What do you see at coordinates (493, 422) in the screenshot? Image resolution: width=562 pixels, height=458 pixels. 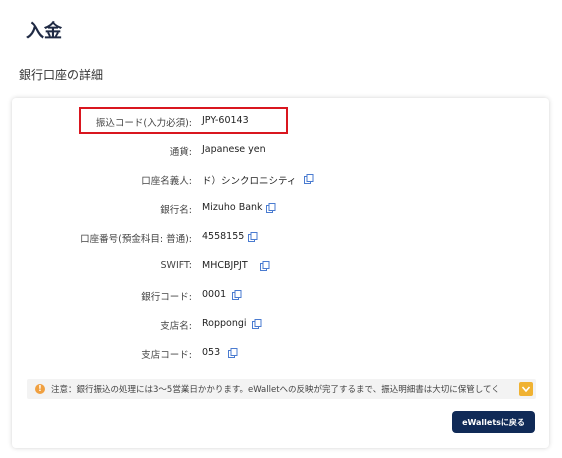 I see `back-to-ewallets-button: eWalletsに戻る` at bounding box center [493, 422].